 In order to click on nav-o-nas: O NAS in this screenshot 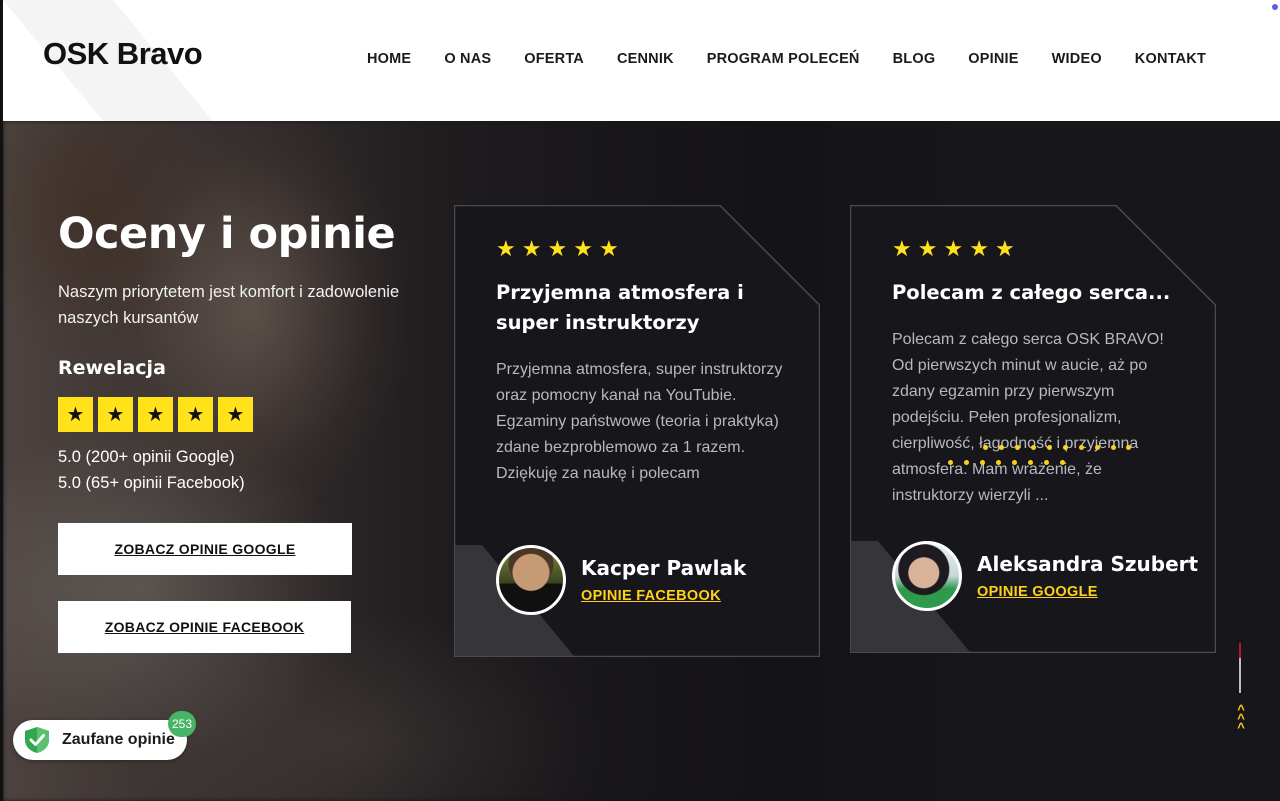, I will do `click(467, 59)`.